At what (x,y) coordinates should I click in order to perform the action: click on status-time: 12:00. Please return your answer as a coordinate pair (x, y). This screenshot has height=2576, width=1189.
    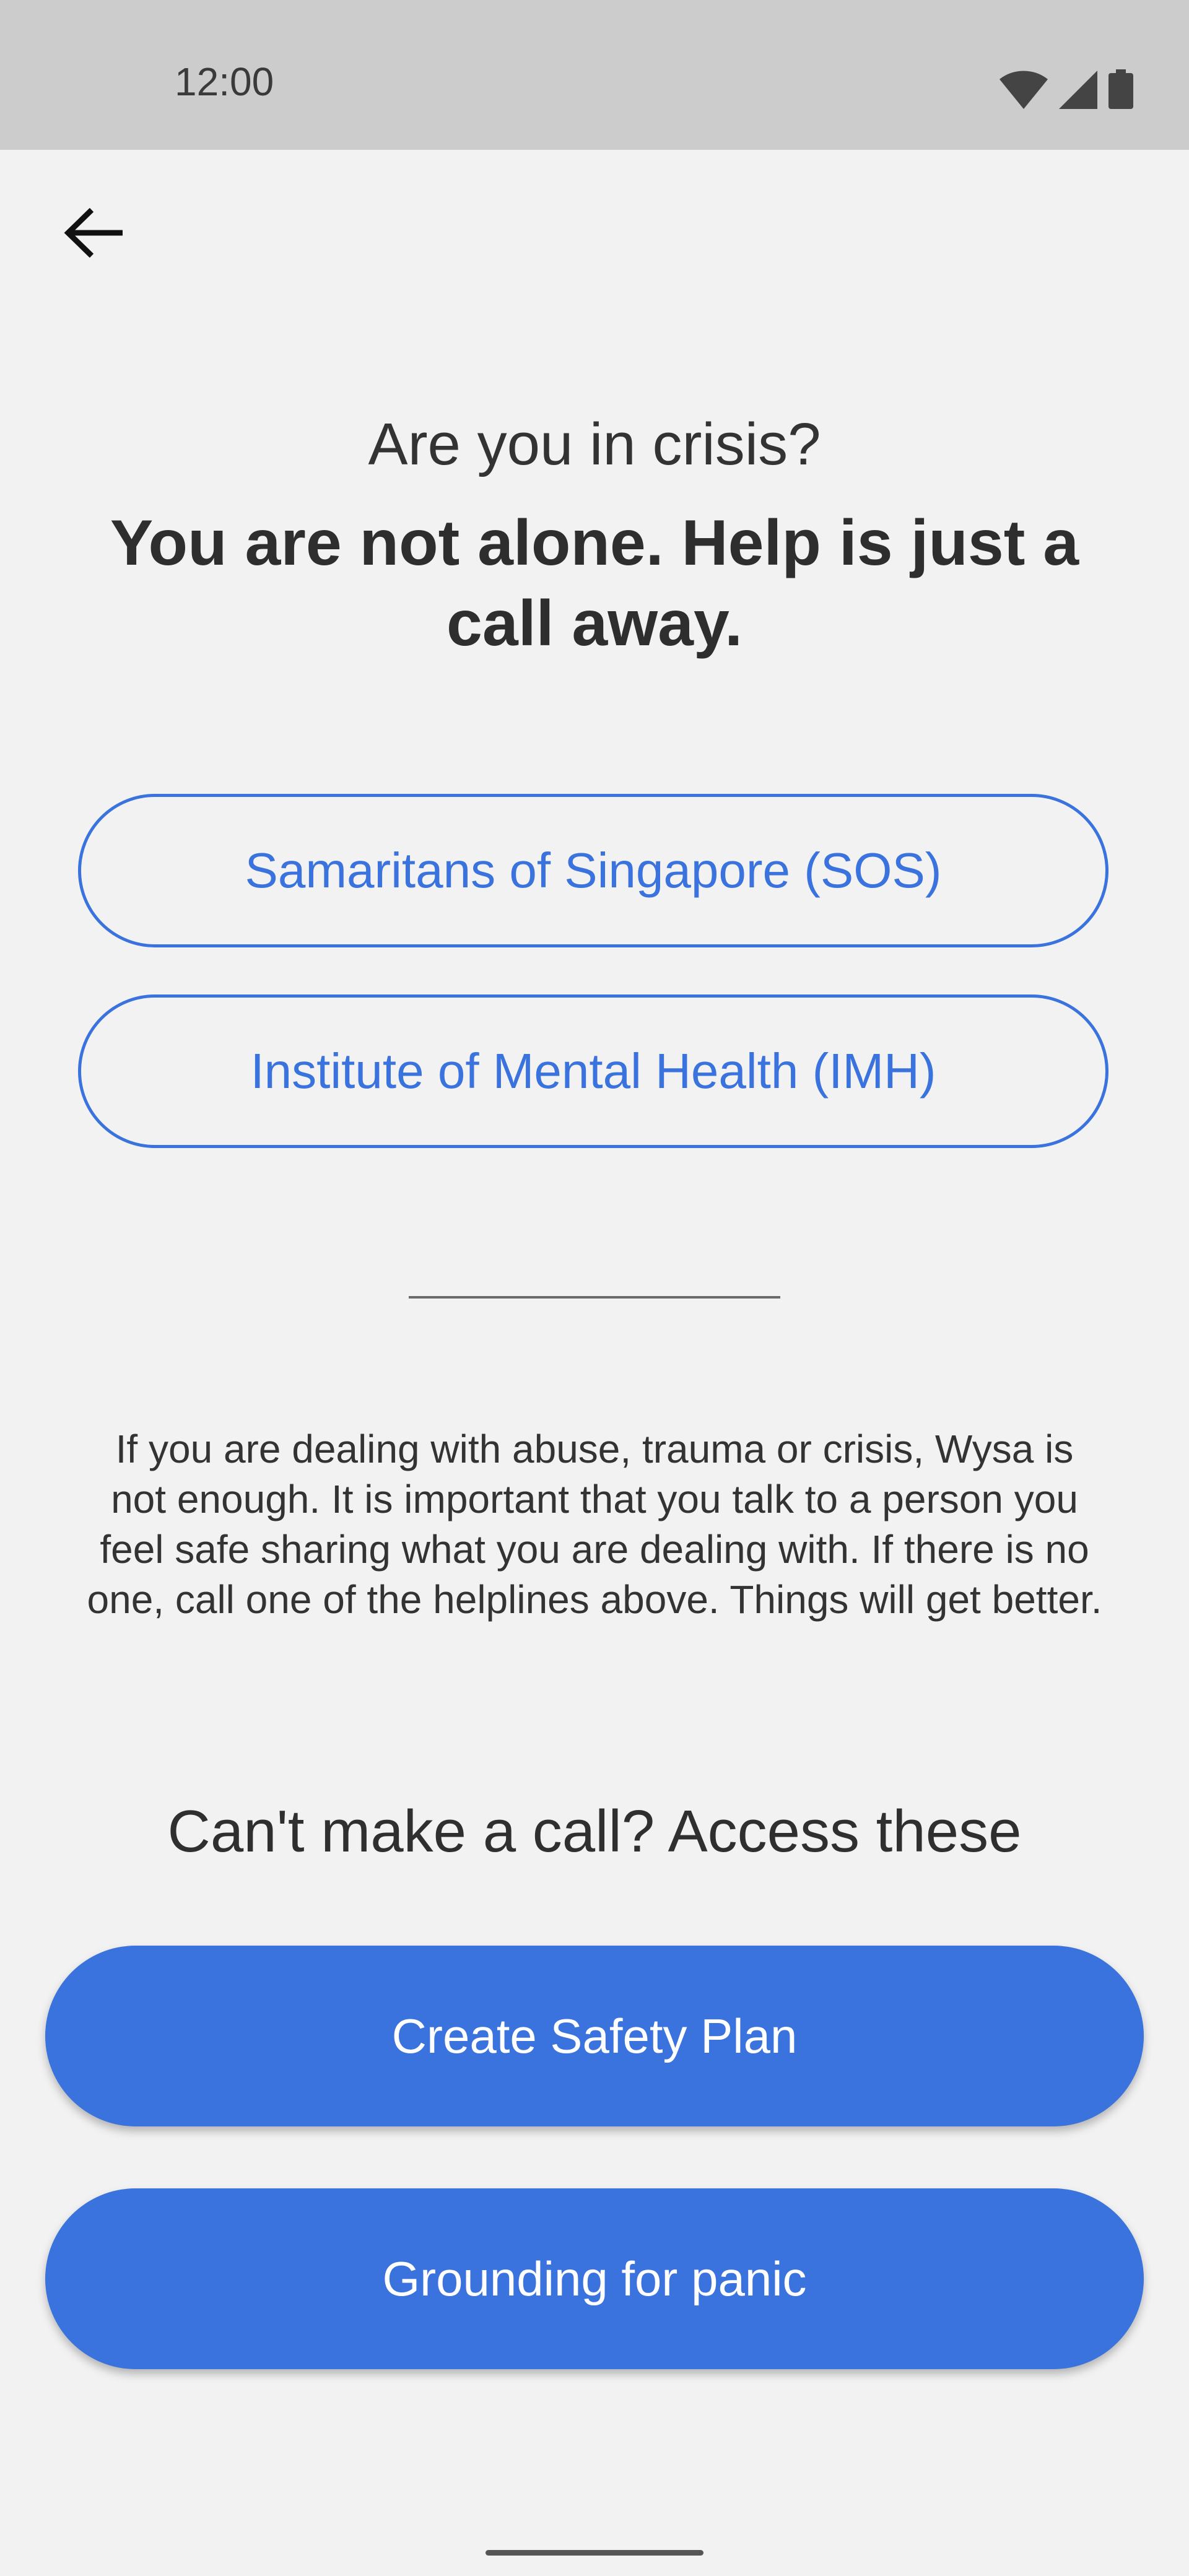
    Looking at the image, I should click on (224, 81).